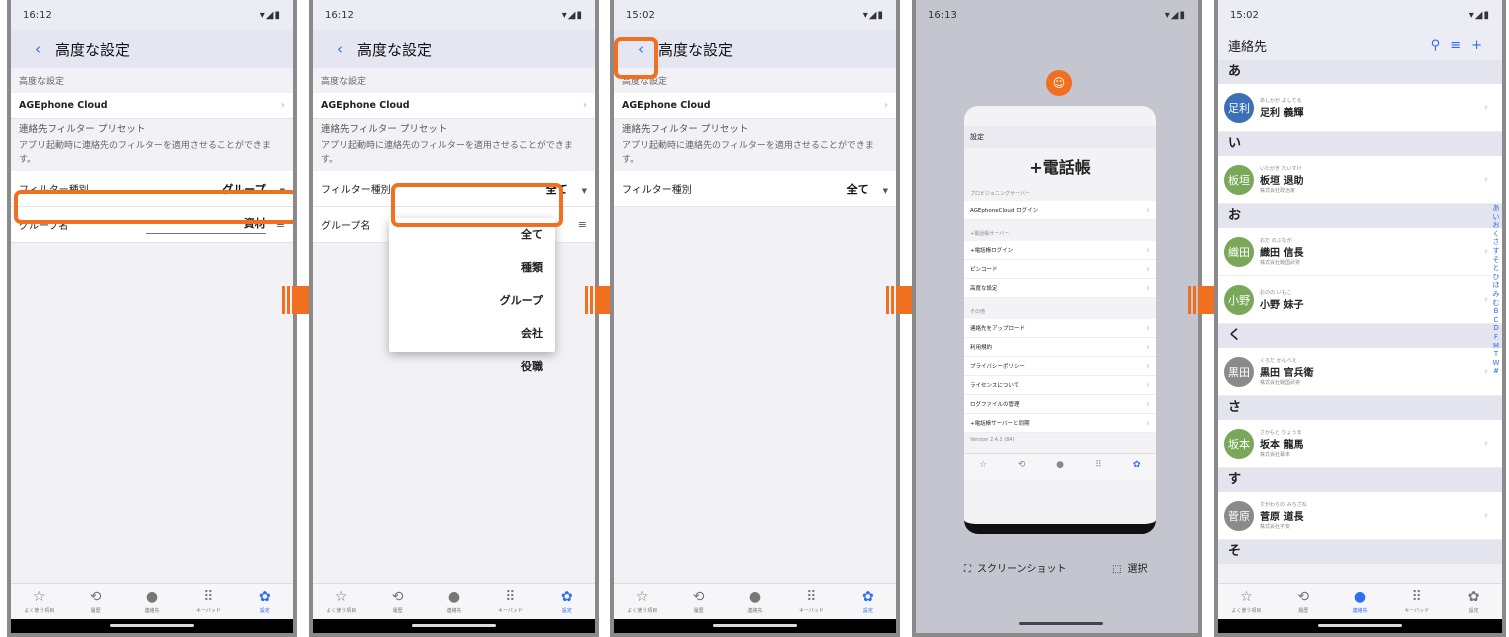 This screenshot has width=1509, height=637. What do you see at coordinates (1496, 328) in the screenshot?
I see `index-letter: D` at bounding box center [1496, 328].